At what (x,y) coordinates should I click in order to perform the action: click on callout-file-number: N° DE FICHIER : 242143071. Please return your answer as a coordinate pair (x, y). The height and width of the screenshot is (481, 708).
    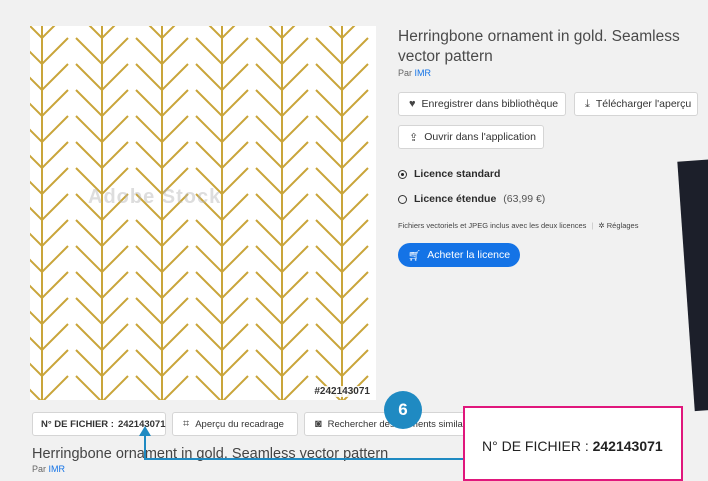
    Looking at the image, I should click on (572, 446).